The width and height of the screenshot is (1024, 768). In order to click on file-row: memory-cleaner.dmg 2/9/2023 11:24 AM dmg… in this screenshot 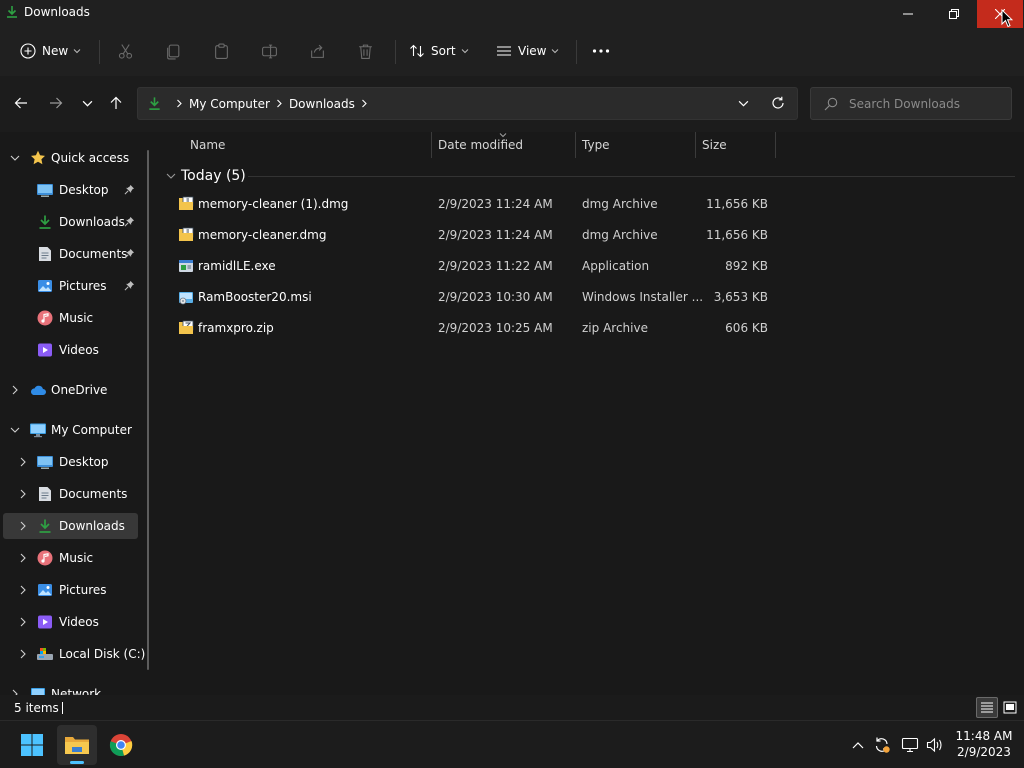, I will do `click(592, 235)`.